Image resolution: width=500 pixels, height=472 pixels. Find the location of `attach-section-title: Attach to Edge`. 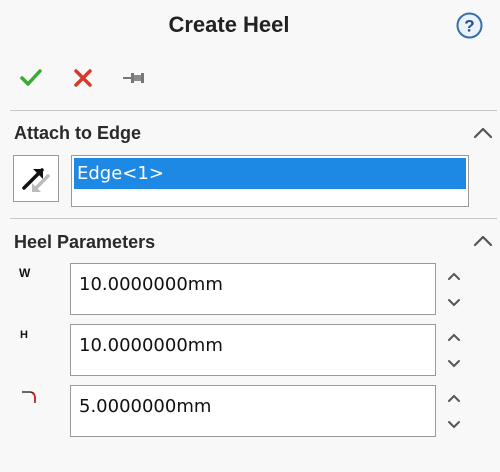

attach-section-title: Attach to Edge is located at coordinates (78, 133).